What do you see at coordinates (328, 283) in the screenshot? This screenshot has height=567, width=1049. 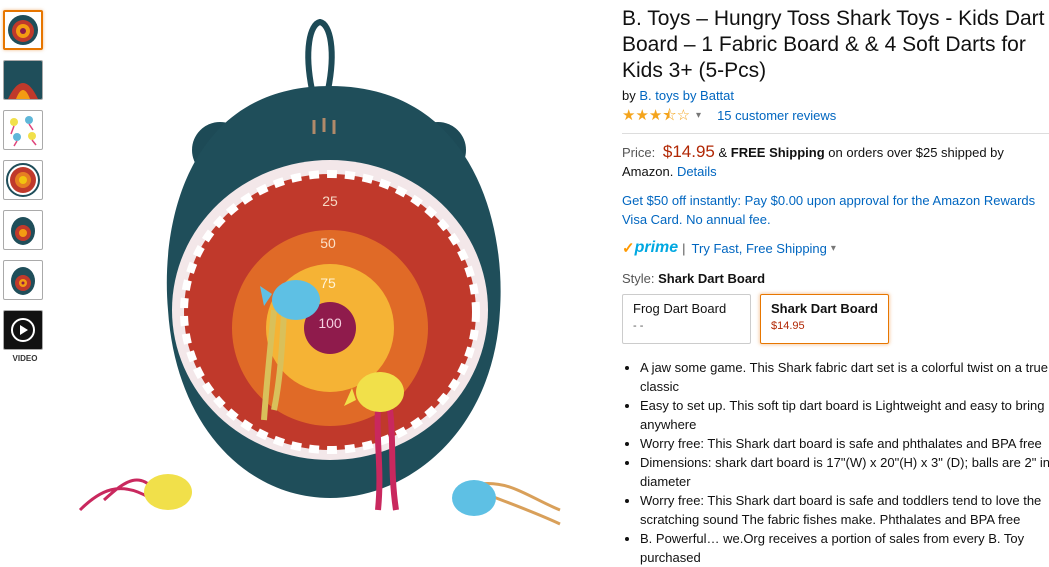 I see `score-75-label: 75` at bounding box center [328, 283].